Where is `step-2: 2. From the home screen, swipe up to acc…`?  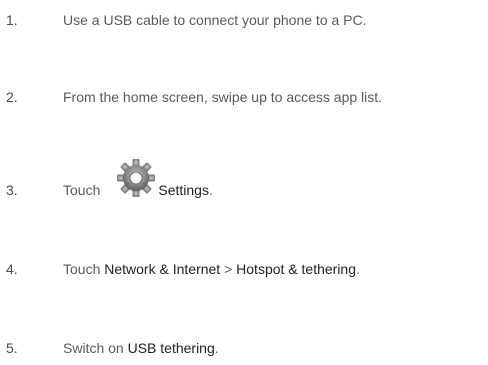 step-2: 2. From the home screen, swipe up to acc… is located at coordinates (244, 97).